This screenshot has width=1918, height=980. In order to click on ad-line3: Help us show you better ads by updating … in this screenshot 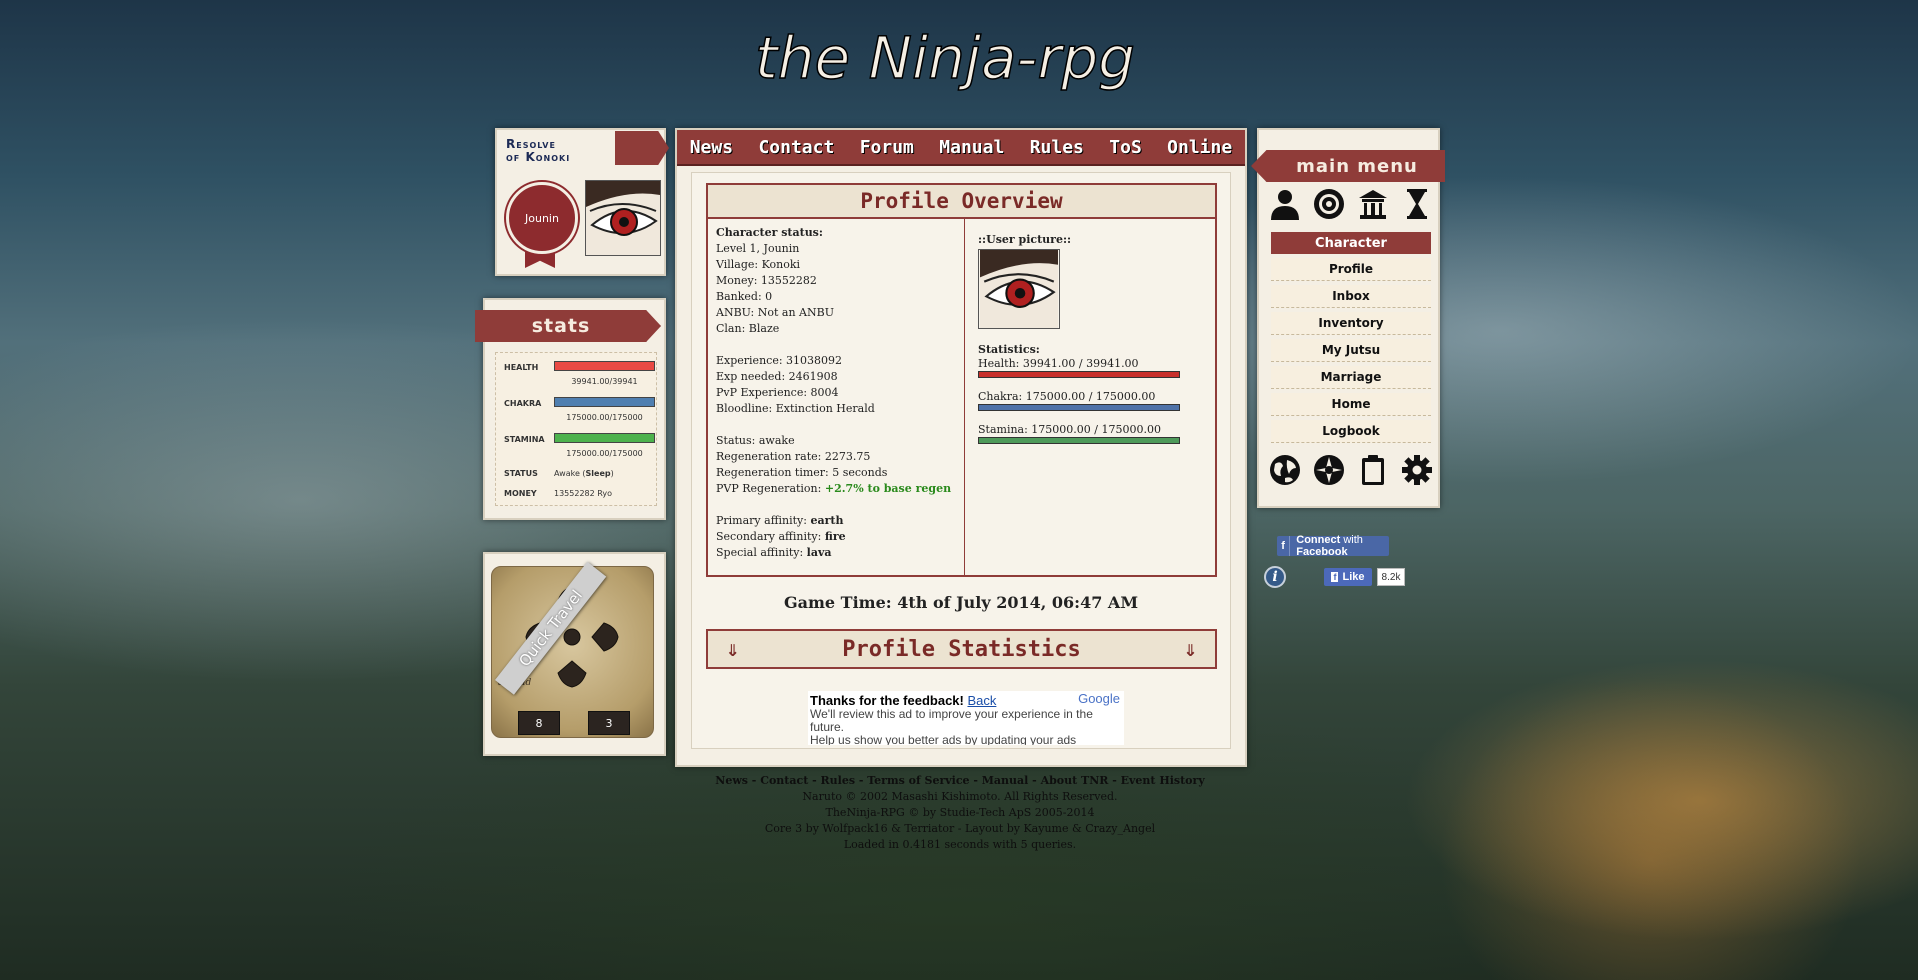, I will do `click(943, 740)`.